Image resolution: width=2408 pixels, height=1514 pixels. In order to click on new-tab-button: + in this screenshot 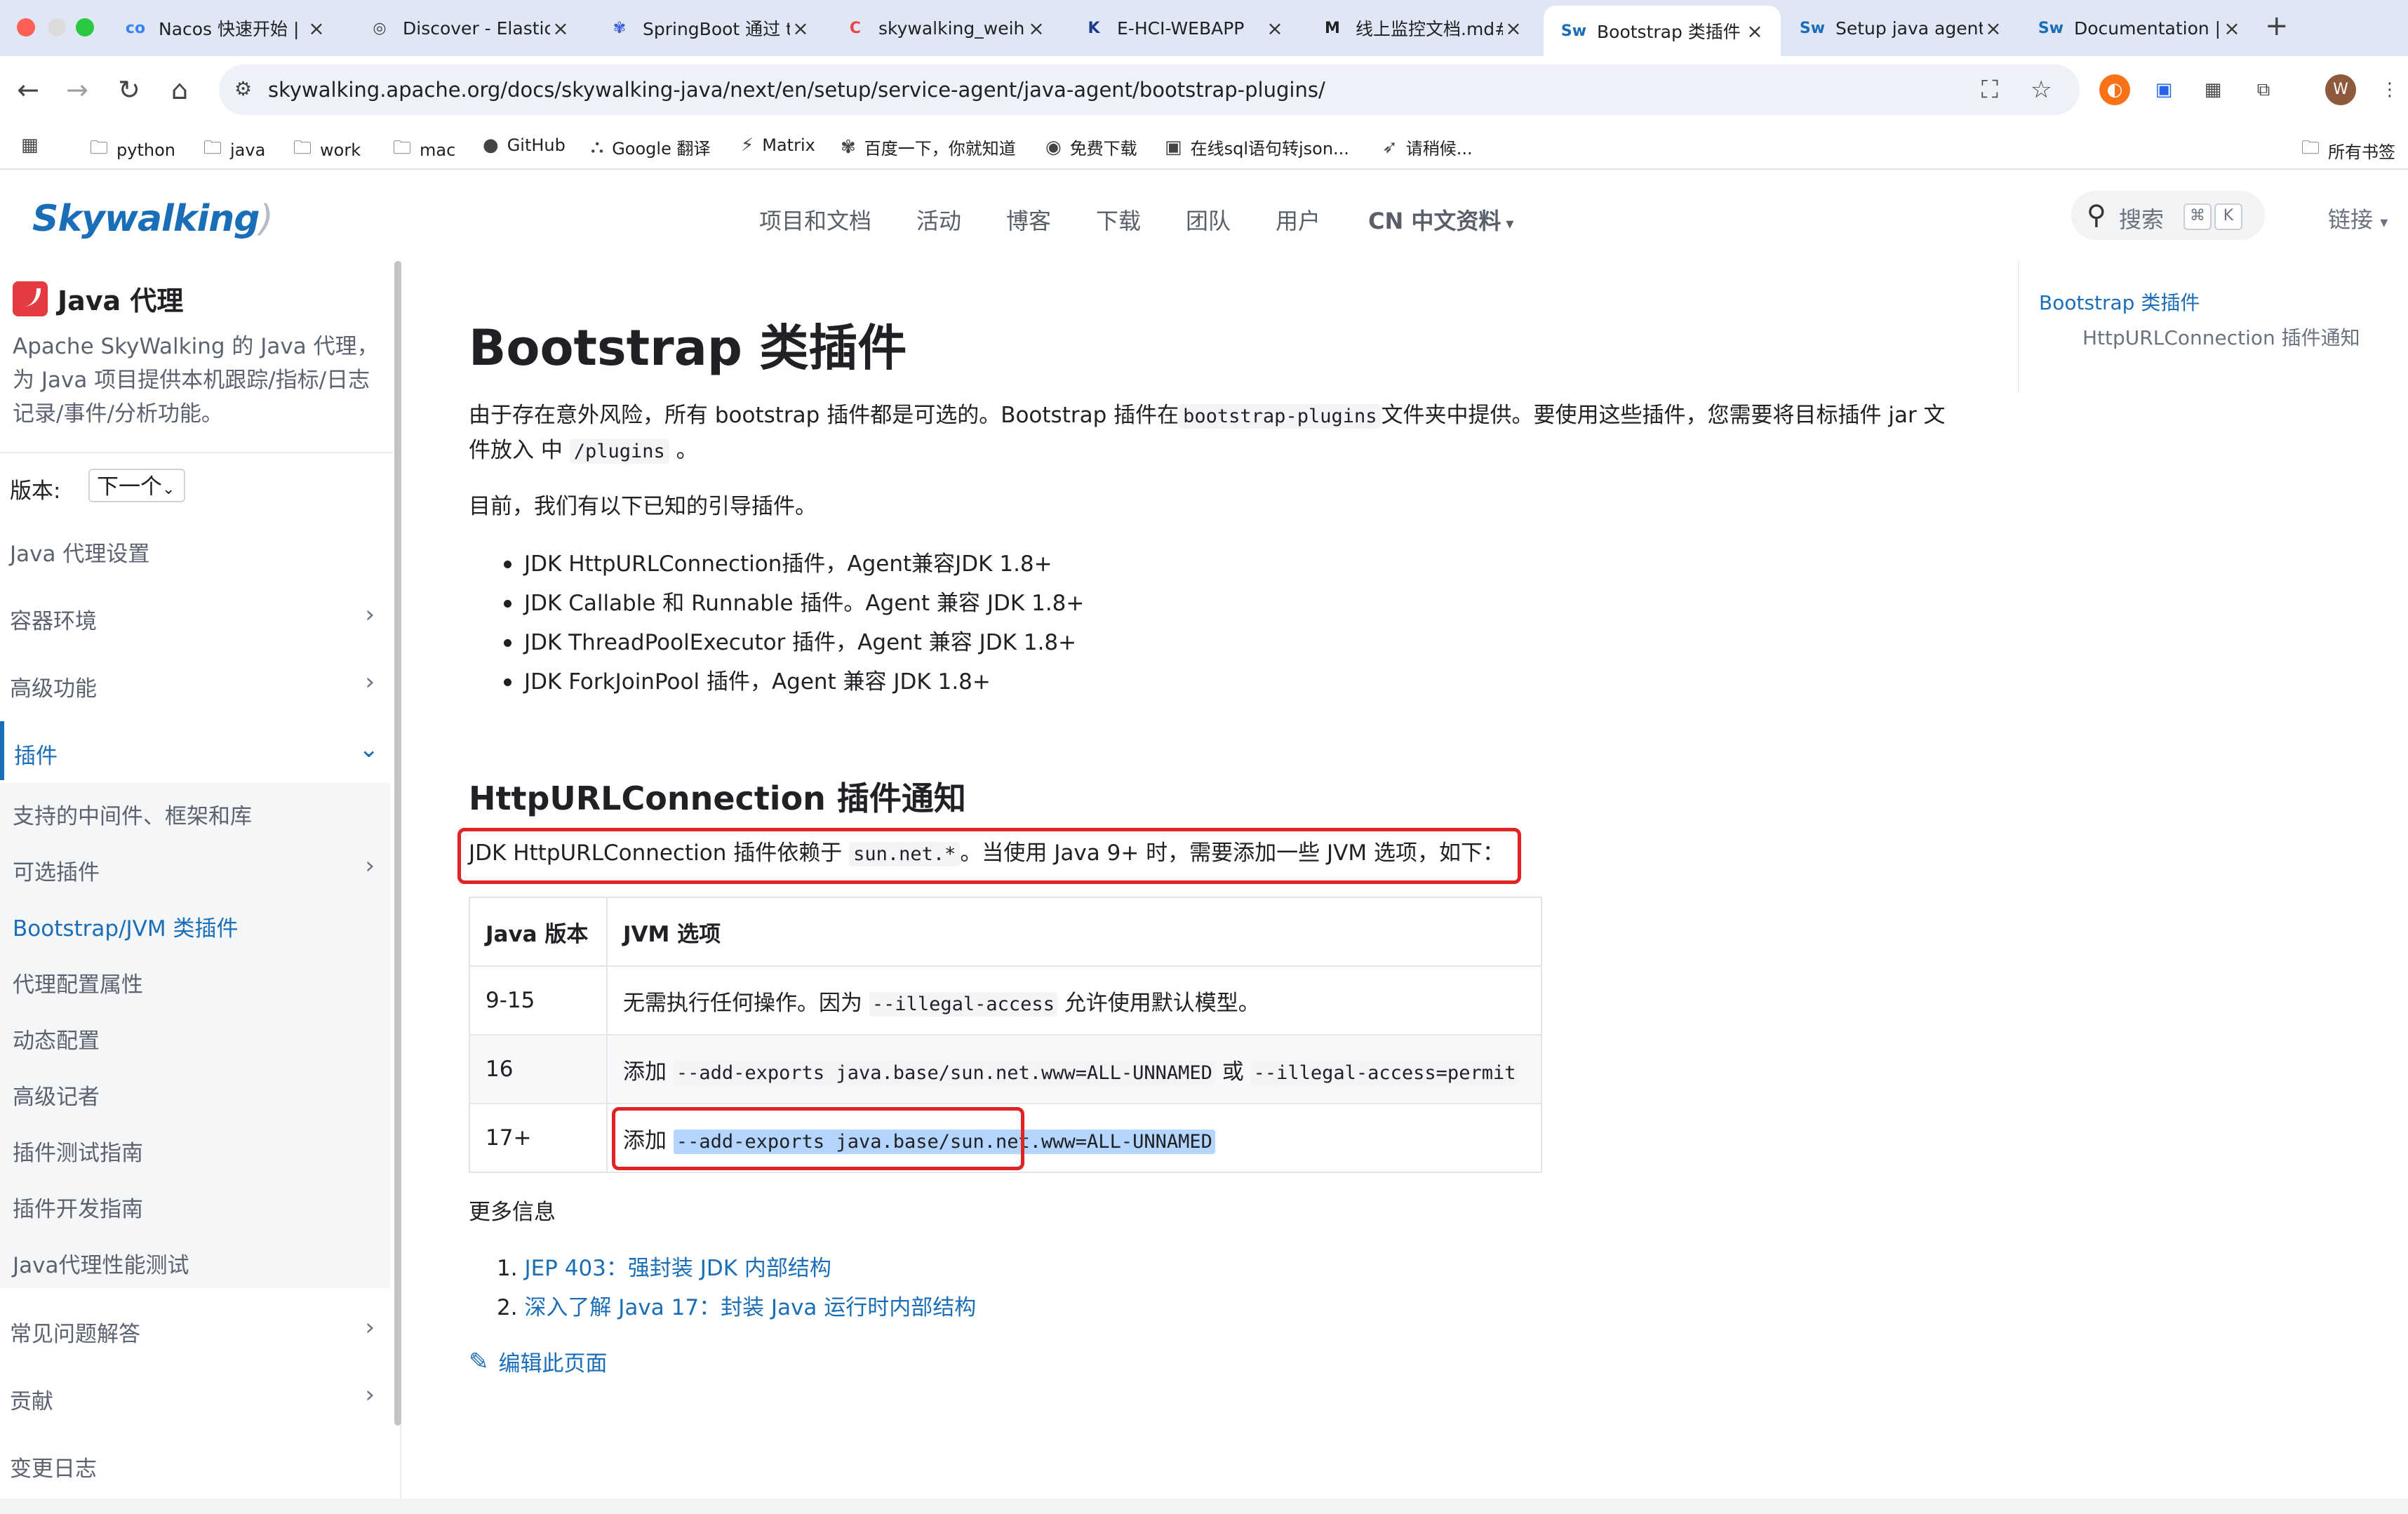, I will do `click(2277, 26)`.